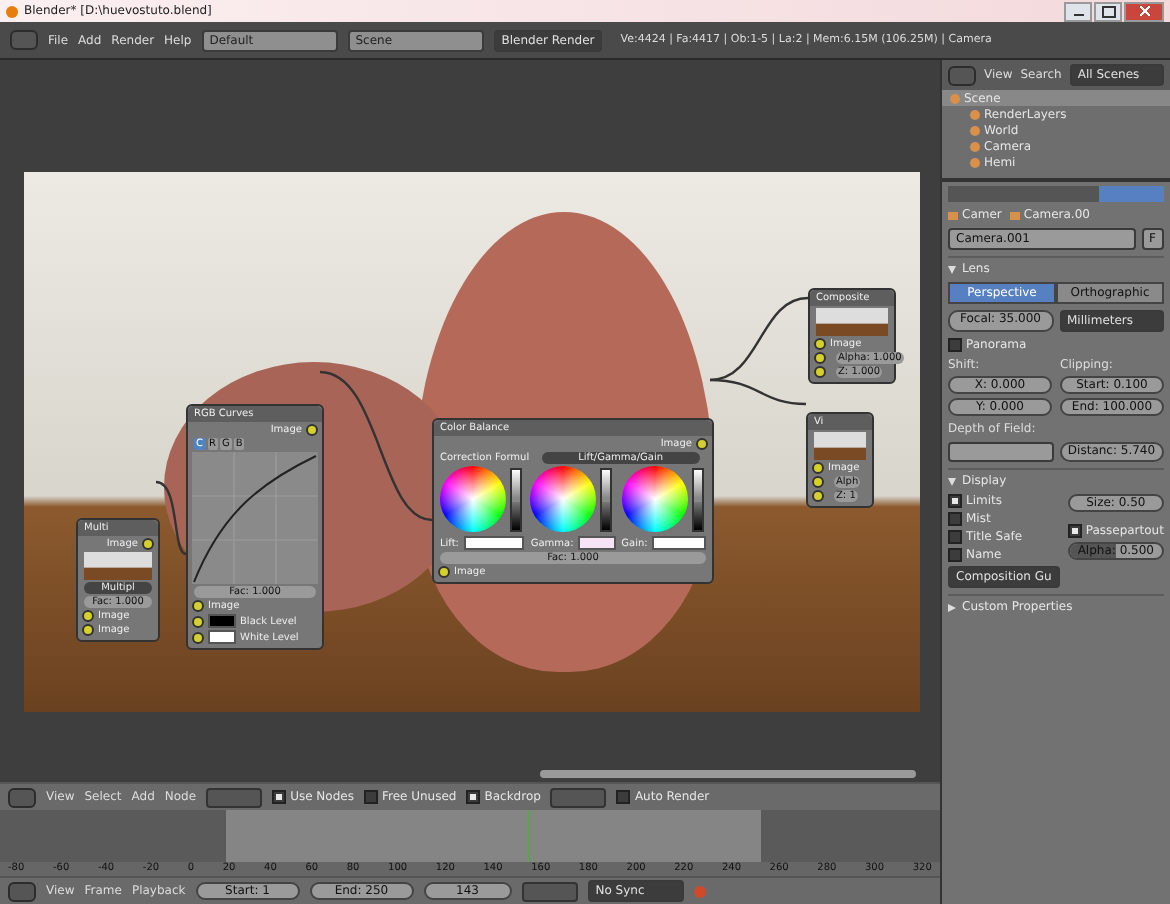 This screenshot has height=904, width=1170. Describe the element at coordinates (1144, 11) in the screenshot. I see `close-button` at that location.